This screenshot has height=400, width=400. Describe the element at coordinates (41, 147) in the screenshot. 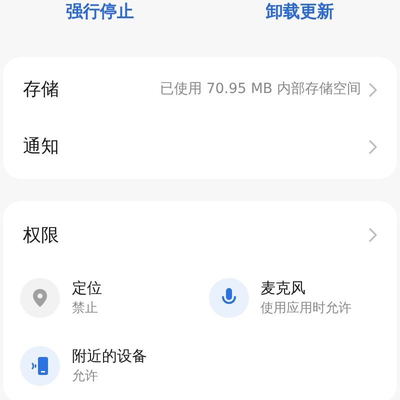

I see `row-label: 通知` at that location.